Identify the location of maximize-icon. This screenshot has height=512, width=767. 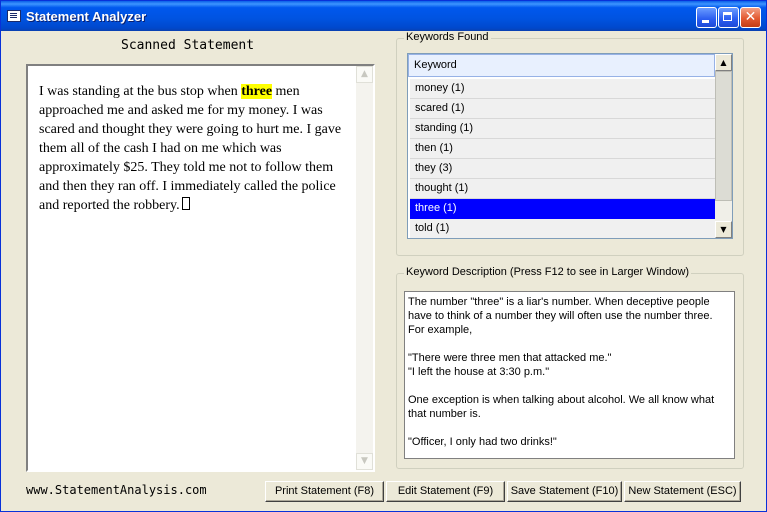
(727, 16).